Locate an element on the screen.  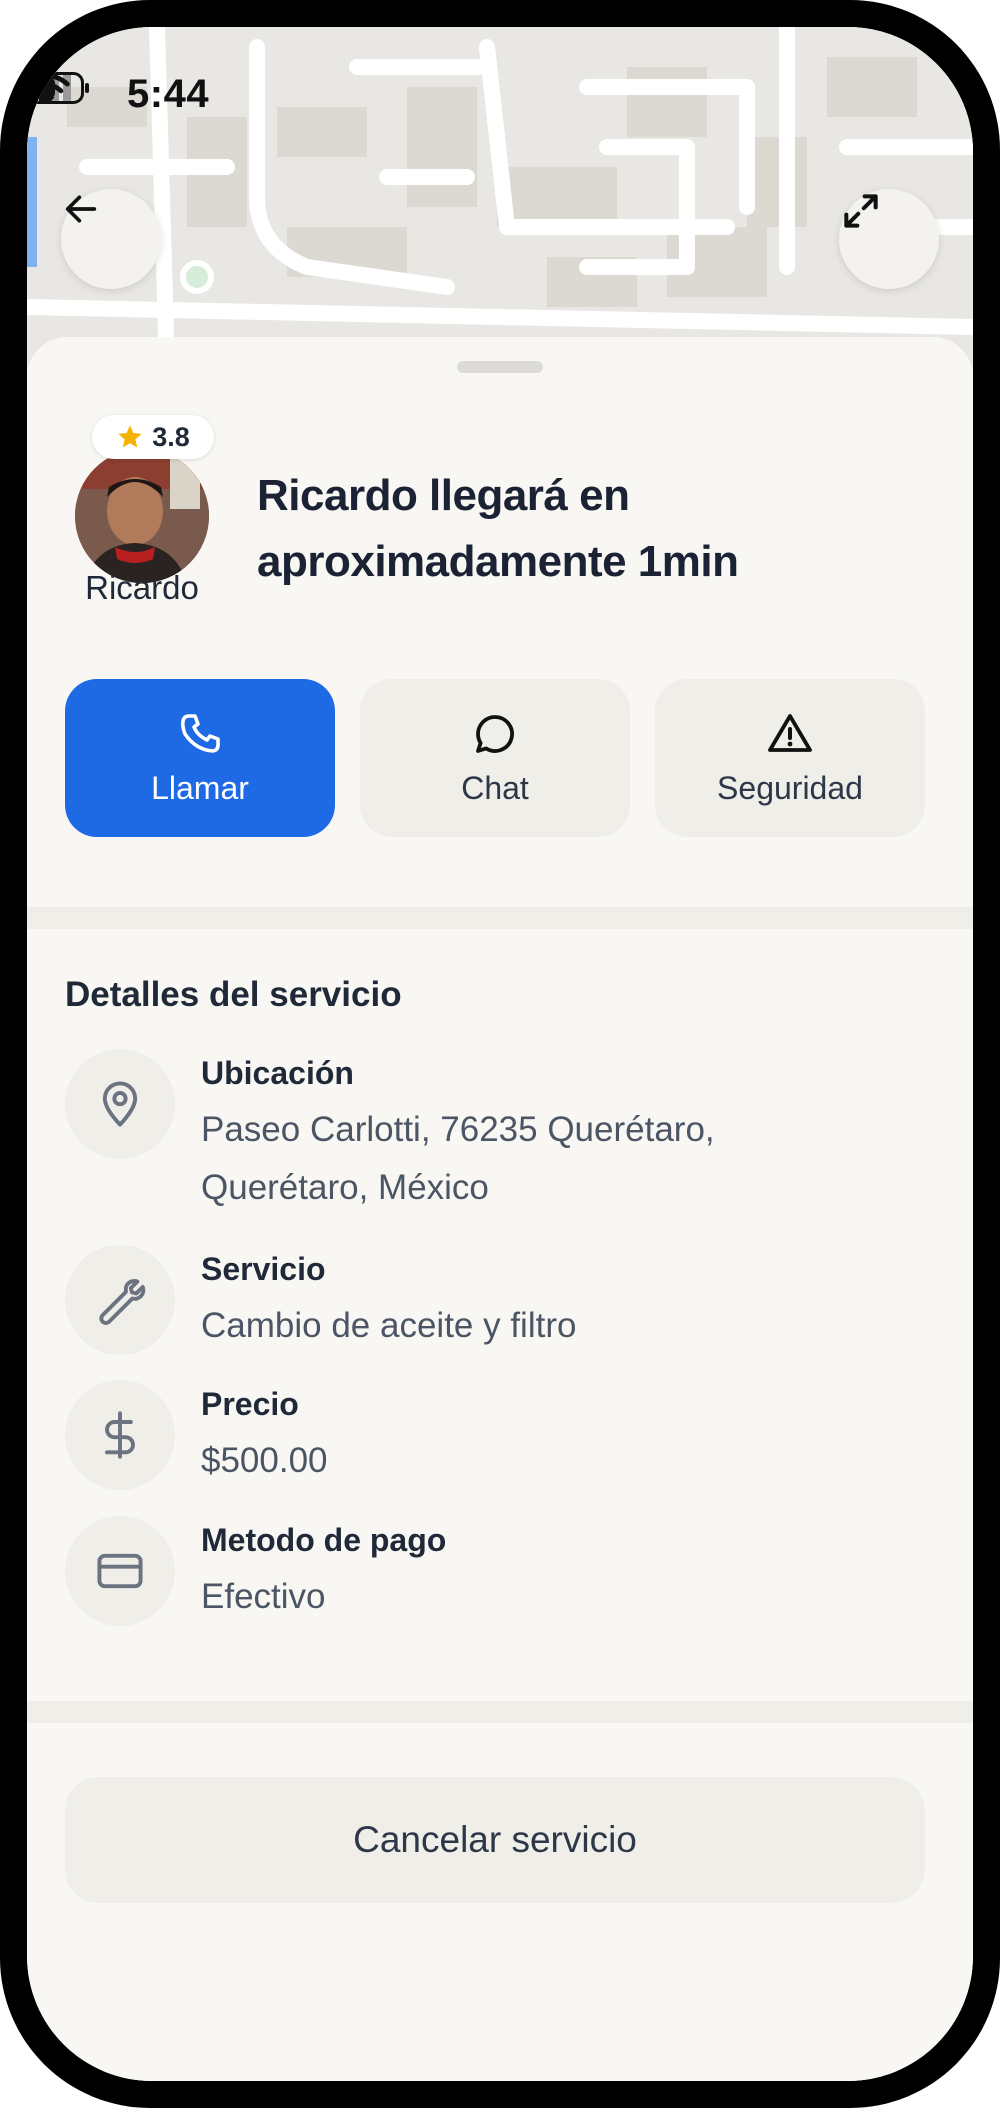
driver-avatar is located at coordinates (142, 516).